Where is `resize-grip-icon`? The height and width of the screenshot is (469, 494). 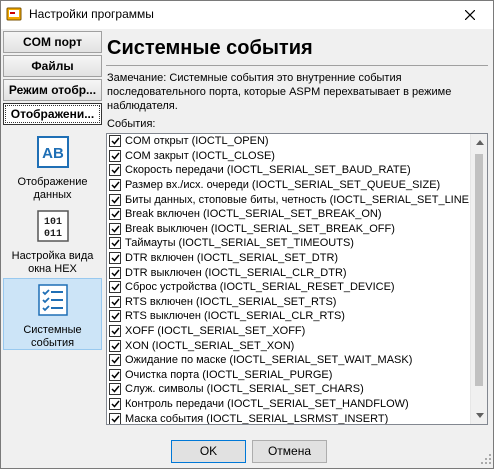
resize-grip-icon is located at coordinates (486, 460).